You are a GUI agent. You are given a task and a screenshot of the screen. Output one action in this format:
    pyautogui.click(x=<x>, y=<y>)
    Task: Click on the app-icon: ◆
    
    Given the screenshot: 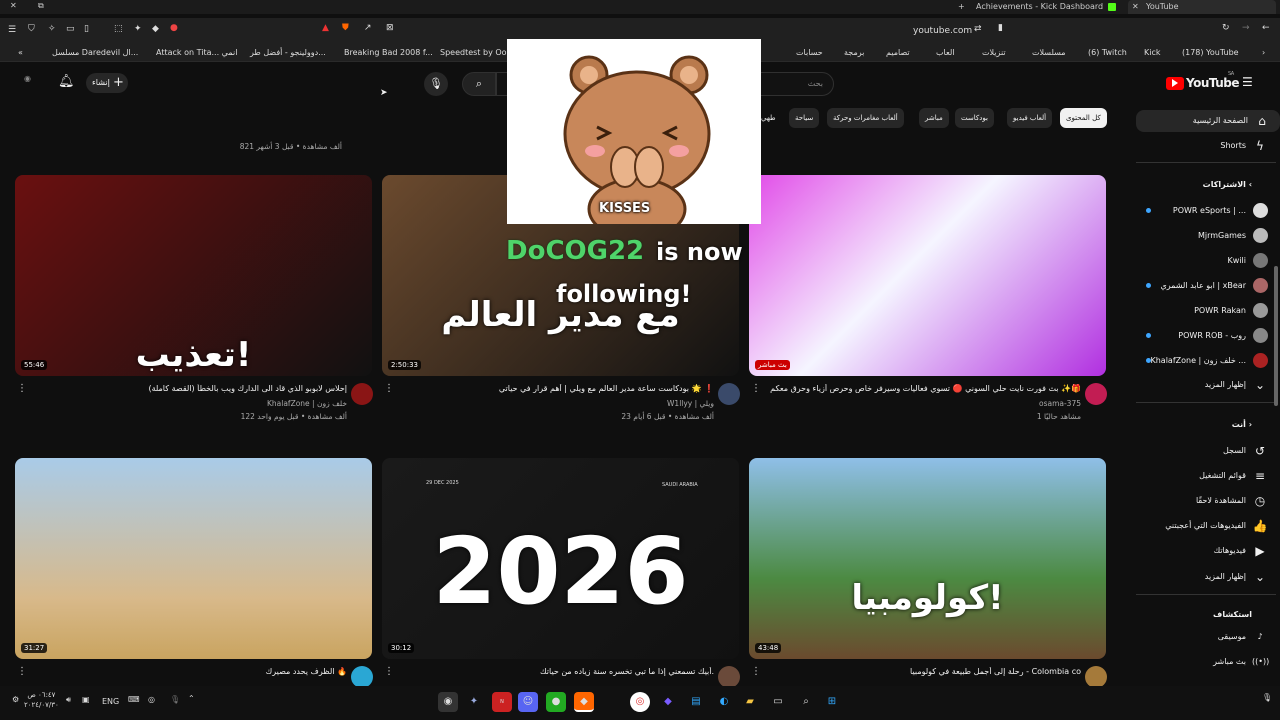 What is the action you would take?
    pyautogui.click(x=668, y=702)
    